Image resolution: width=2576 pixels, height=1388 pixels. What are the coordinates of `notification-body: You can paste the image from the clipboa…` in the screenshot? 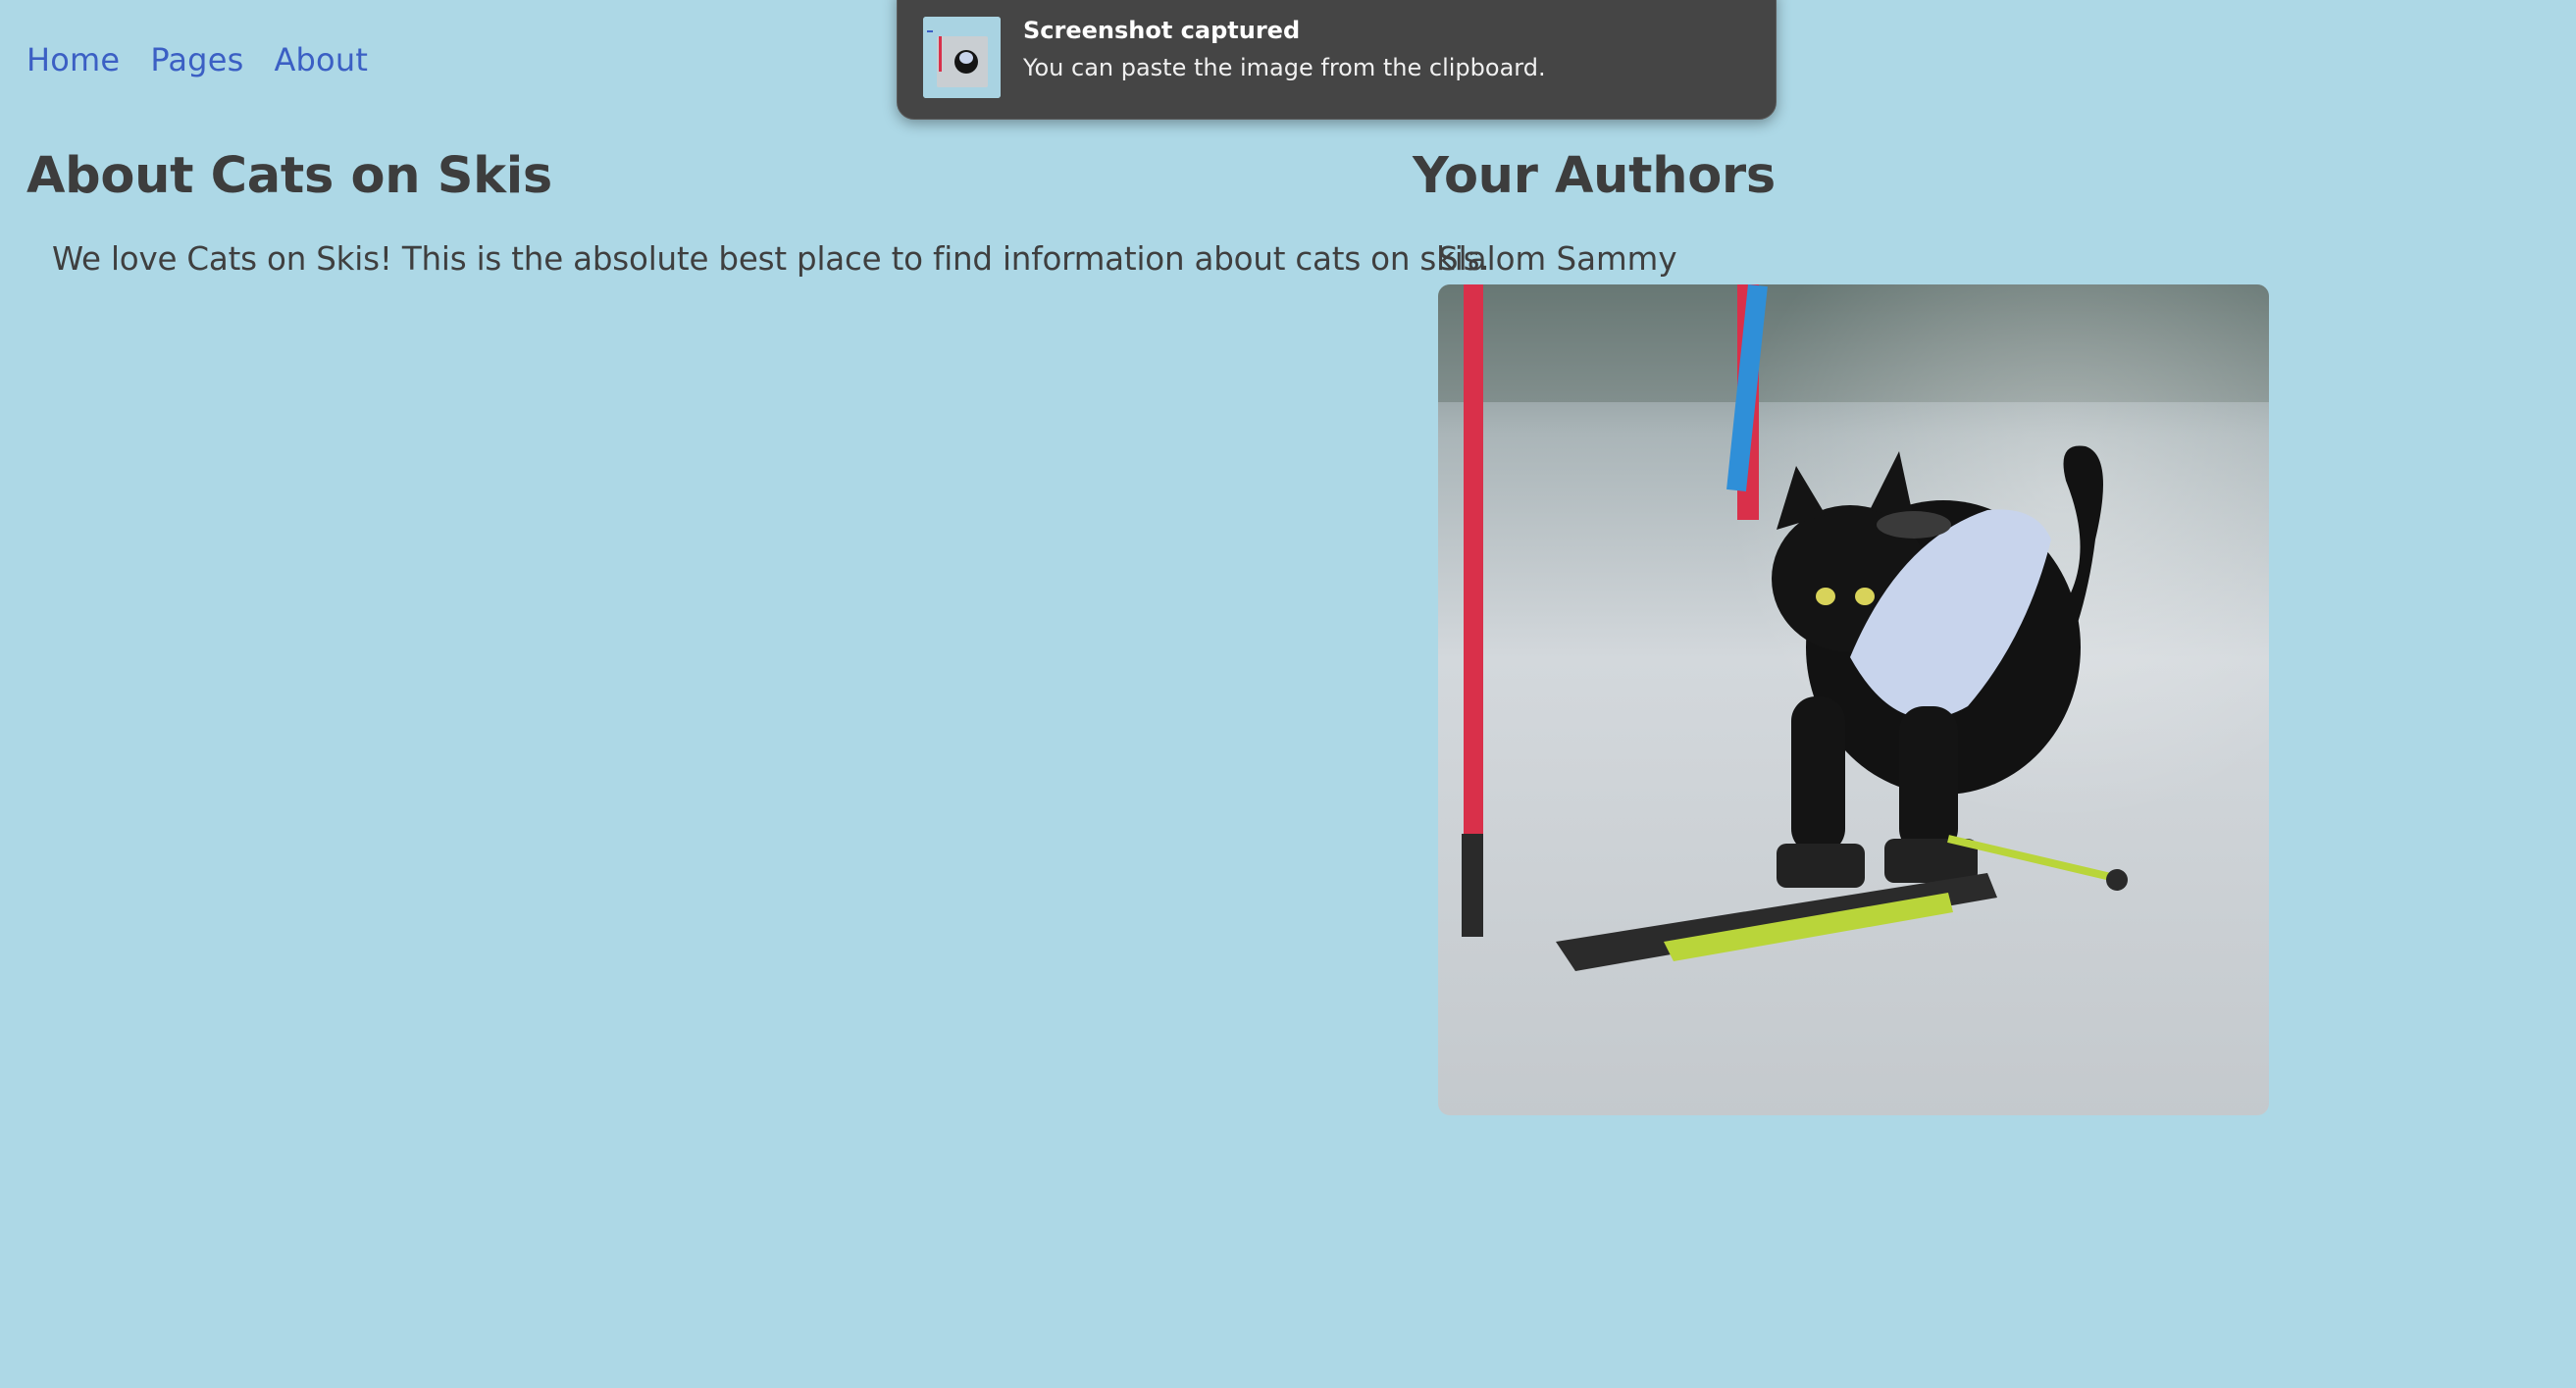 It's located at (1284, 67).